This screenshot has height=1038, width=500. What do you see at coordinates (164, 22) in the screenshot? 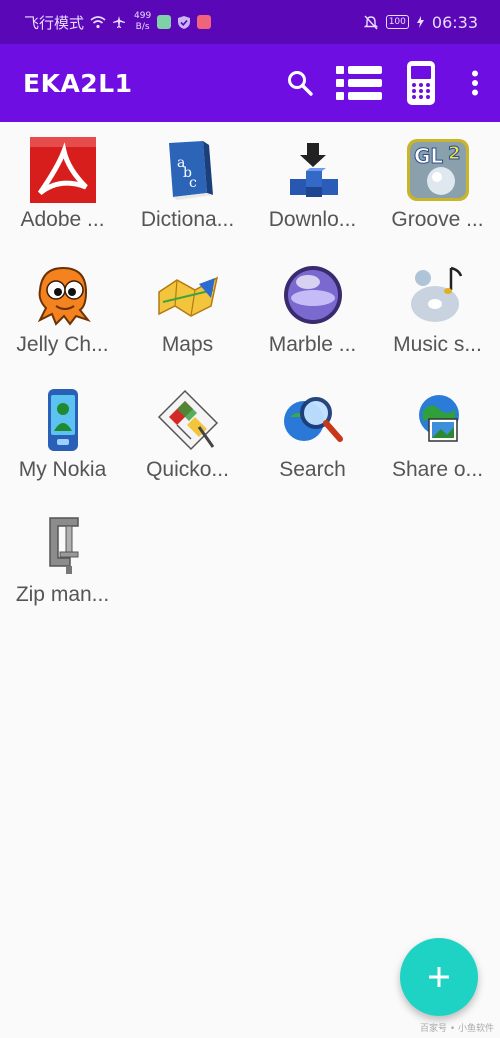
I see `notification-app-icon` at bounding box center [164, 22].